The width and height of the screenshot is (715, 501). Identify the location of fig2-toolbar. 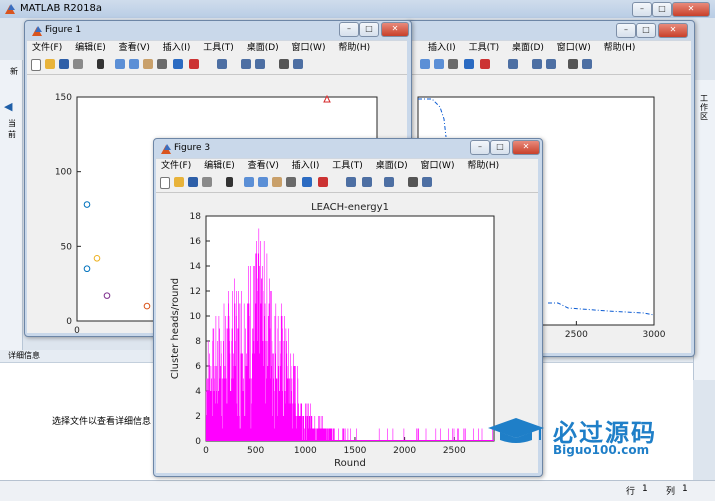
(549, 65).